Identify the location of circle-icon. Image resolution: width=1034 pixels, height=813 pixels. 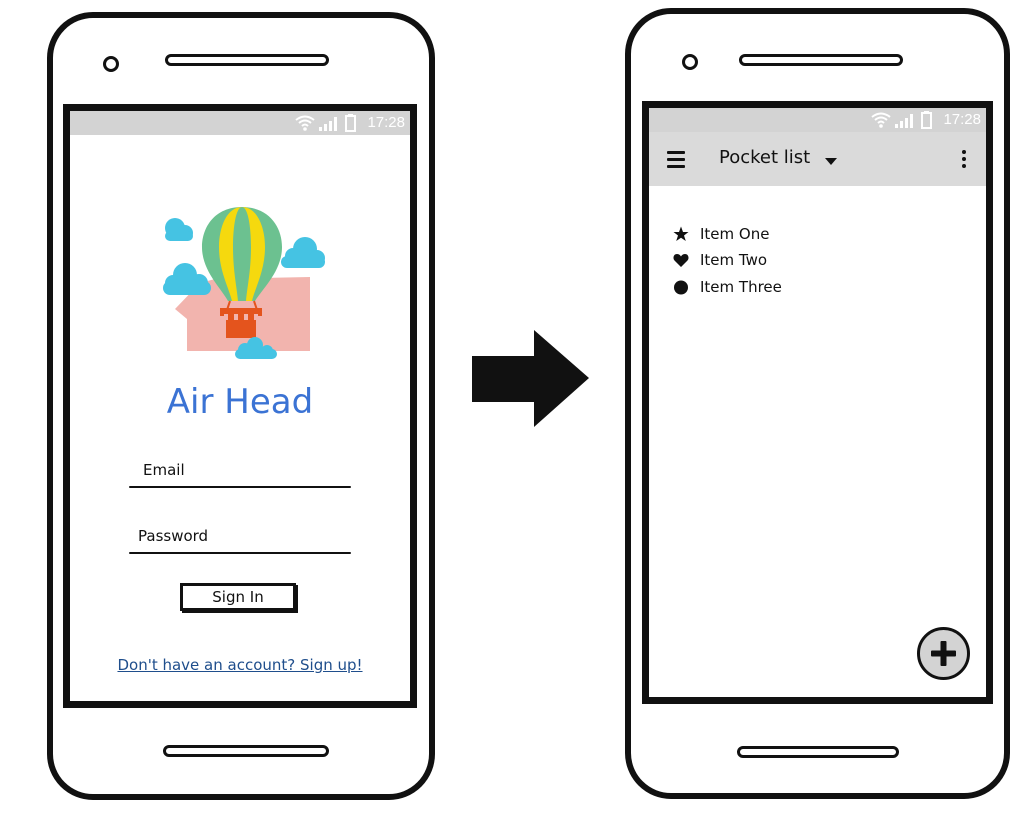
(681, 287).